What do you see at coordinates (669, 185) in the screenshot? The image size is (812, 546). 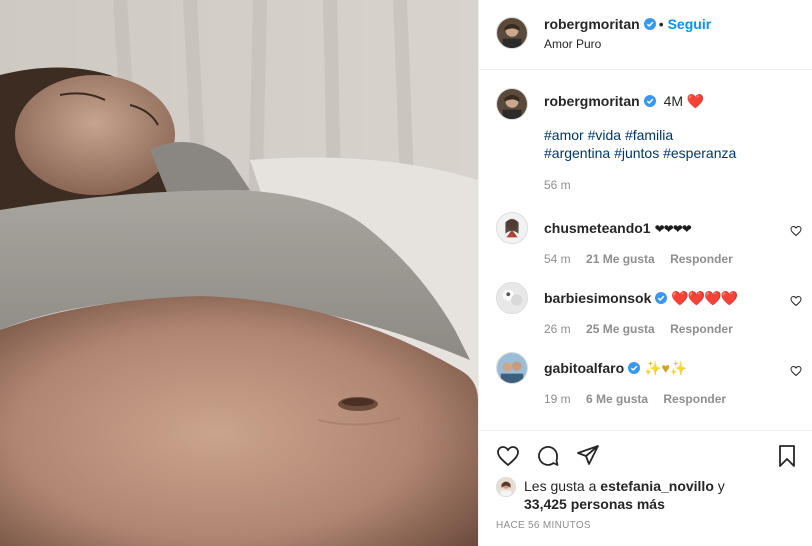 I see `caption-time: 56 m` at bounding box center [669, 185].